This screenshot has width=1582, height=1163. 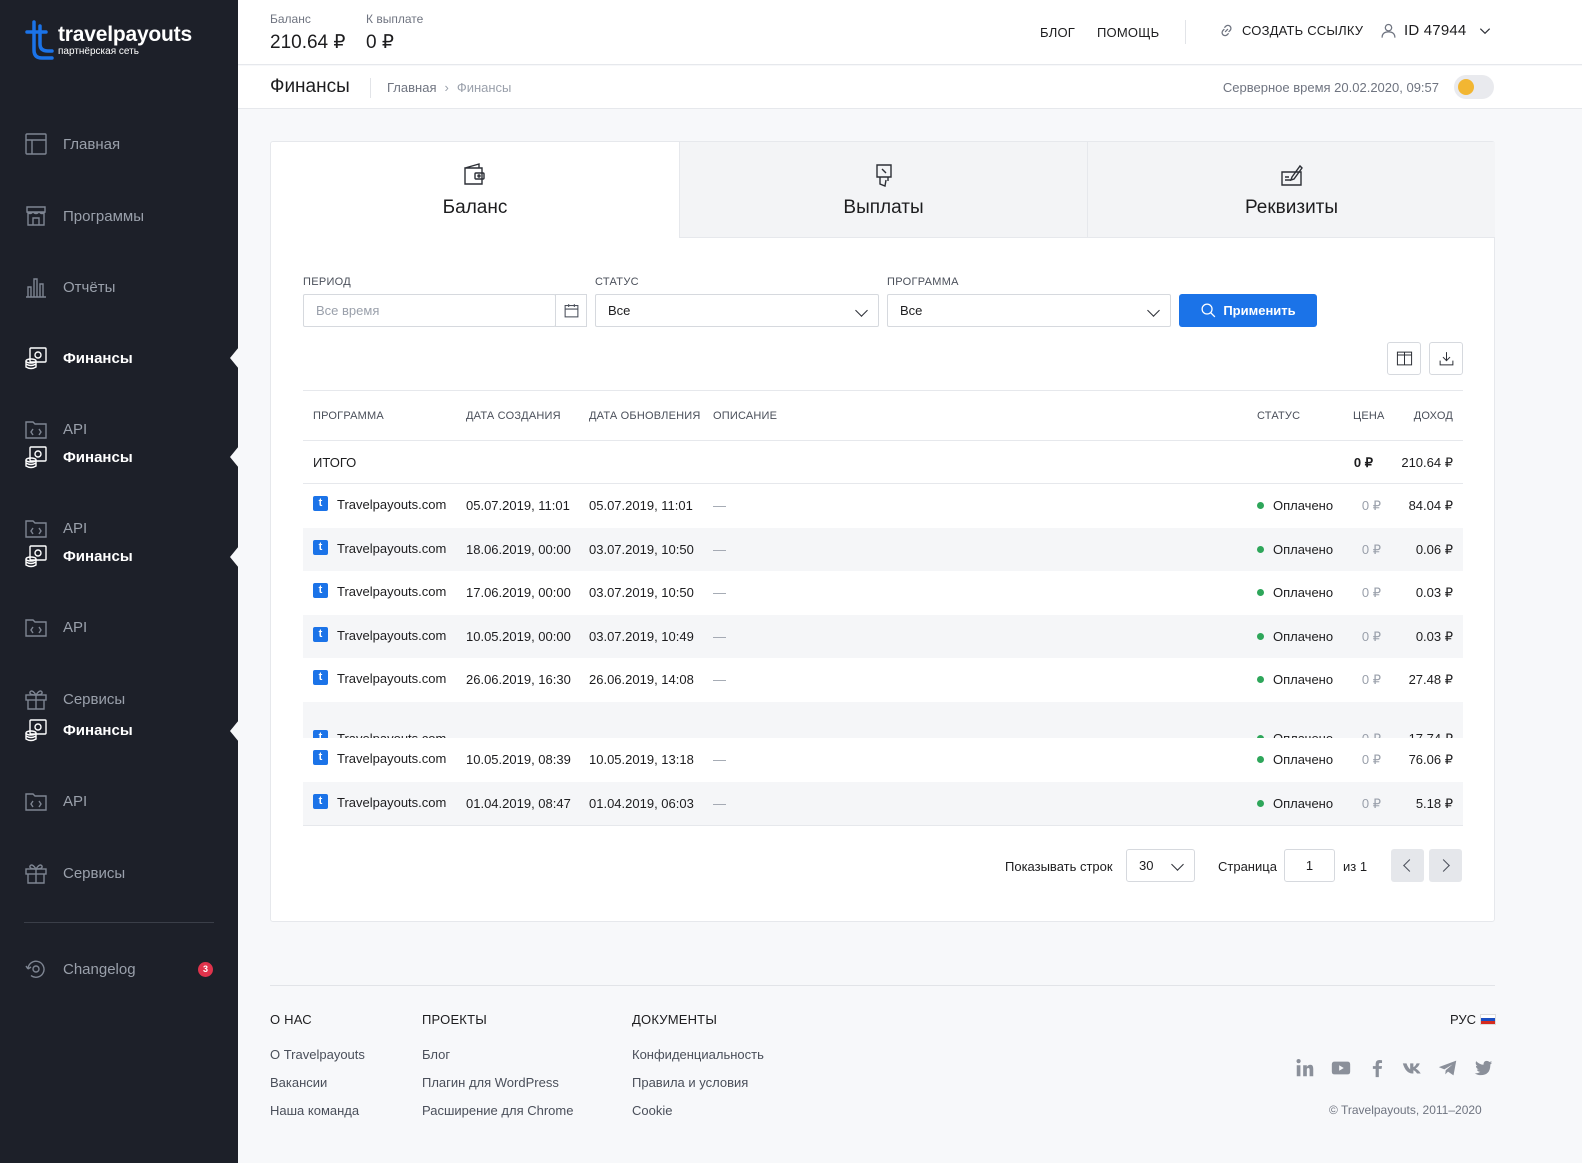 What do you see at coordinates (698, 1082) in the screenshot?
I see `footer-link: Правила и условия` at bounding box center [698, 1082].